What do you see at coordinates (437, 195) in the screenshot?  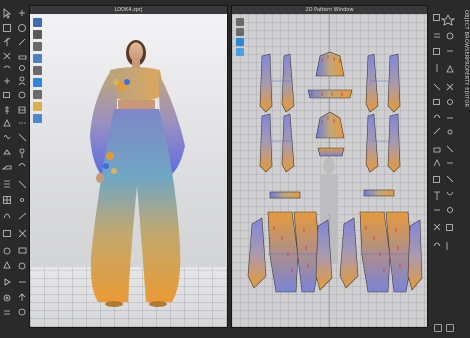 I see `text-tool-icon` at bounding box center [437, 195].